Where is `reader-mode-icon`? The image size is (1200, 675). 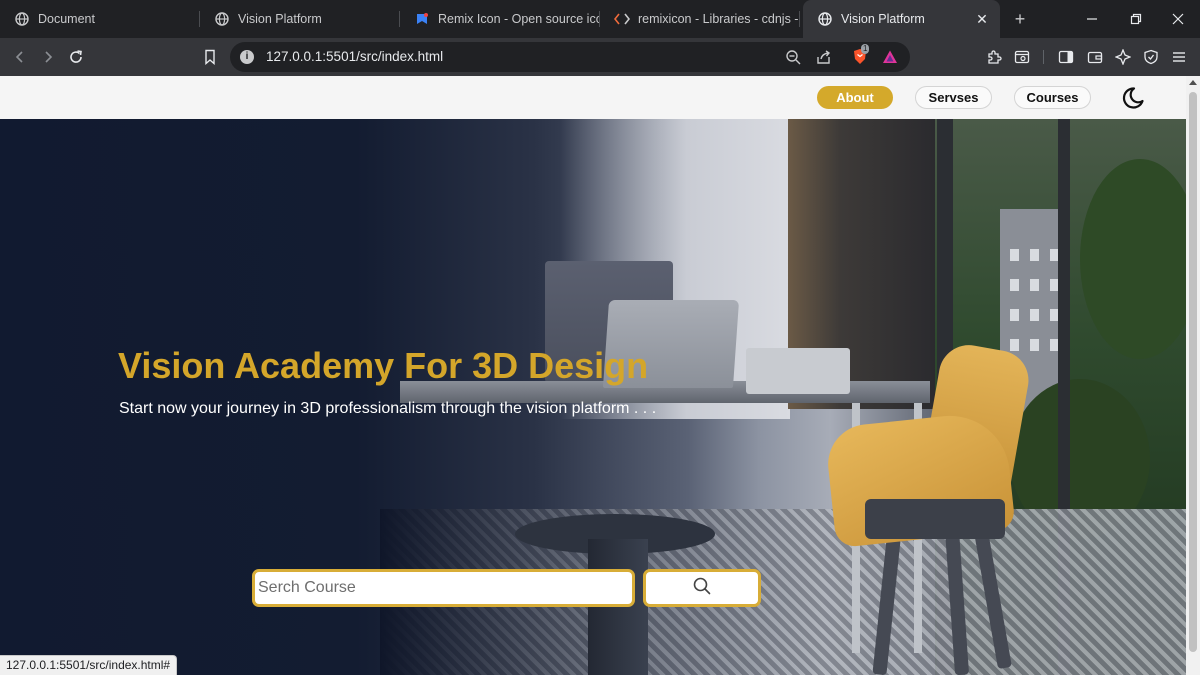
reader-mode-icon is located at coordinates (1022, 57).